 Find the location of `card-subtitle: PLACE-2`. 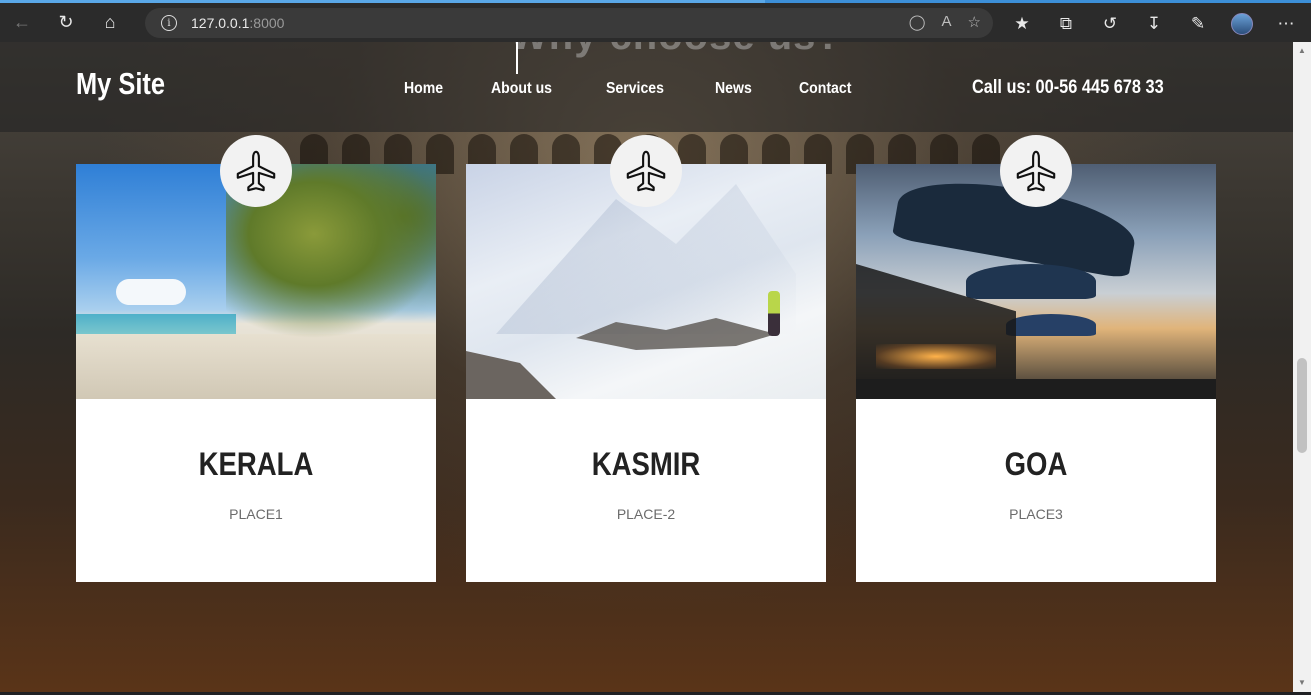

card-subtitle: PLACE-2 is located at coordinates (646, 514).